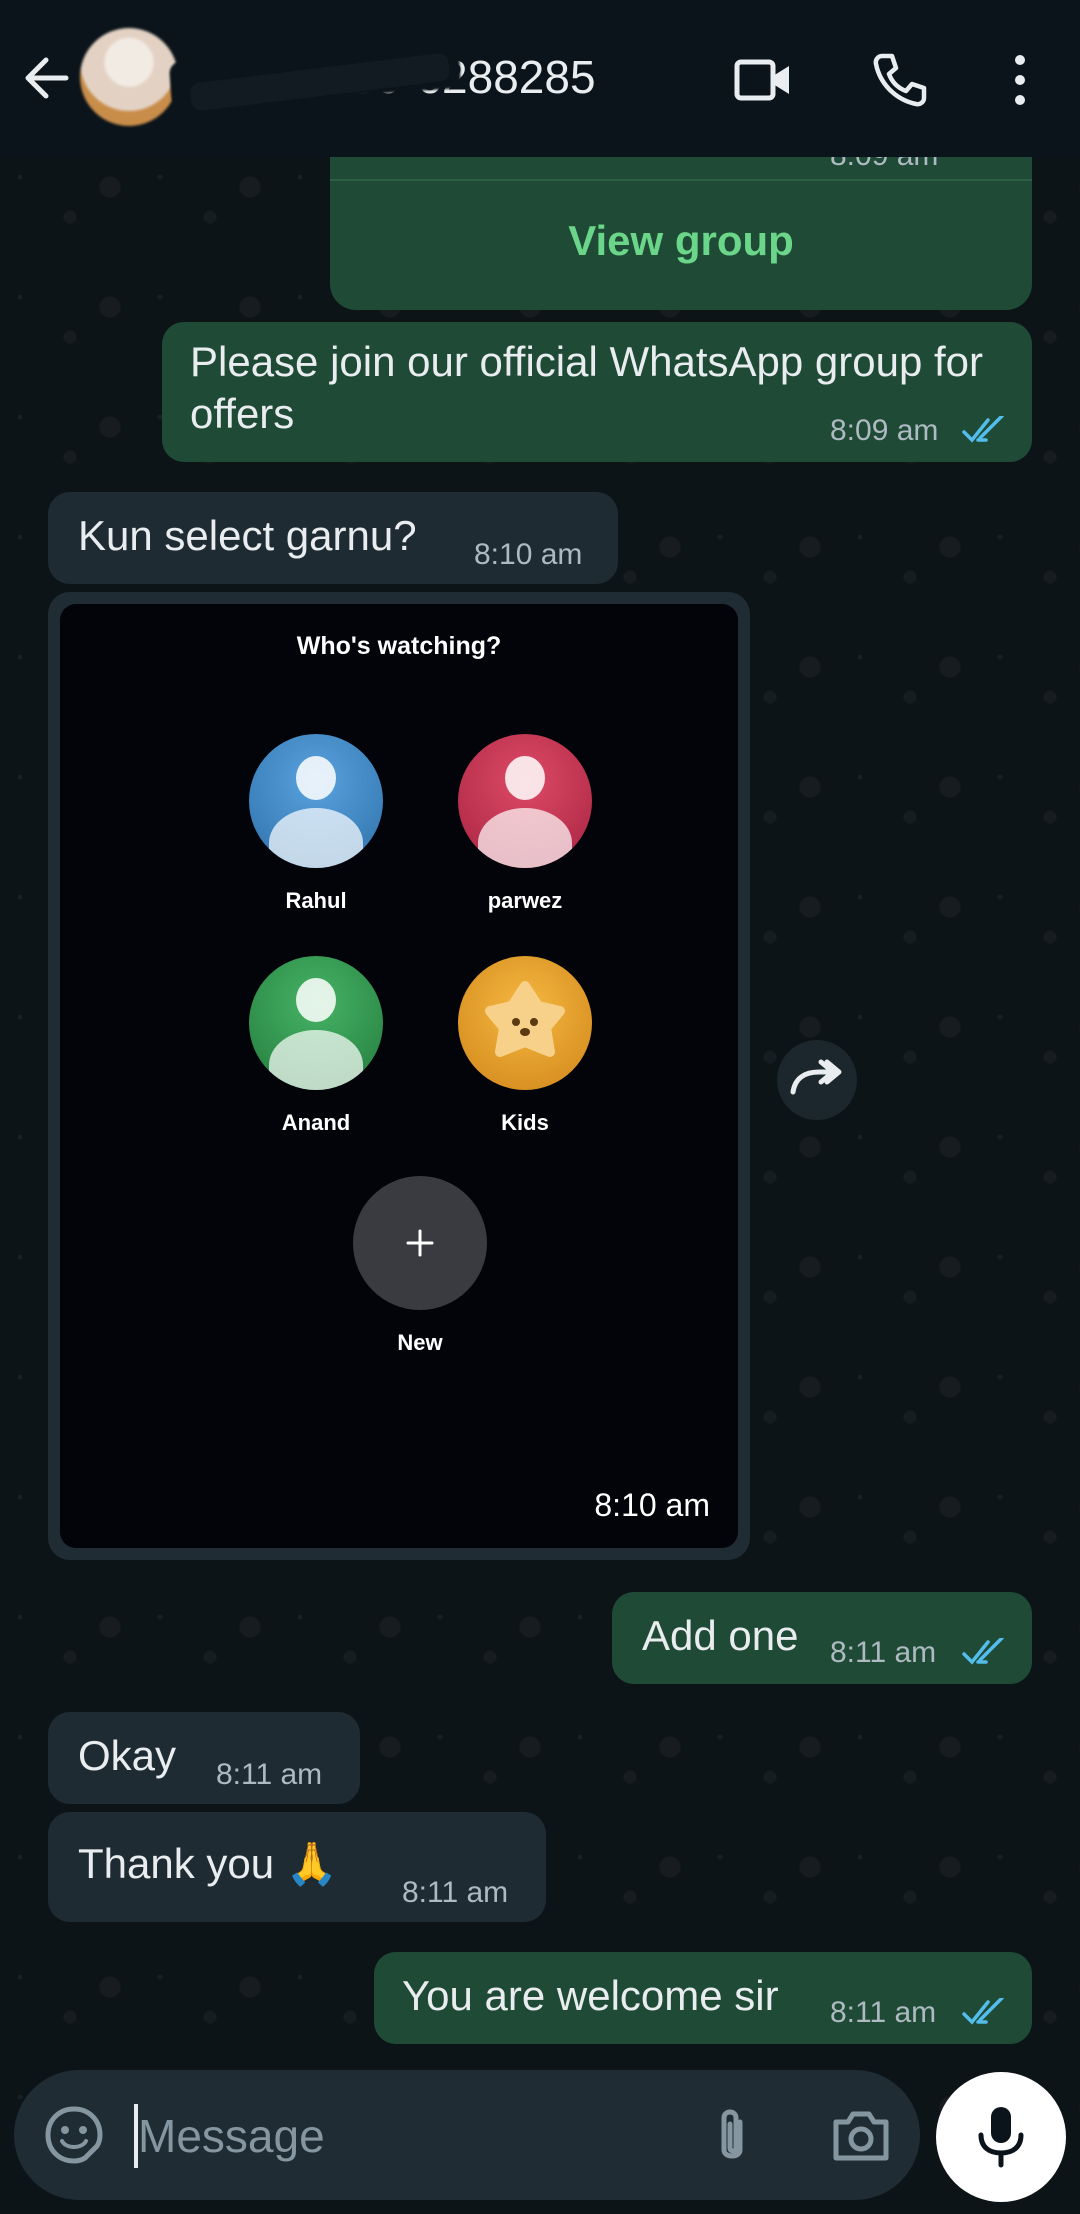  I want to click on incoming-message: Okay 8:11 am, so click(204, 1758).